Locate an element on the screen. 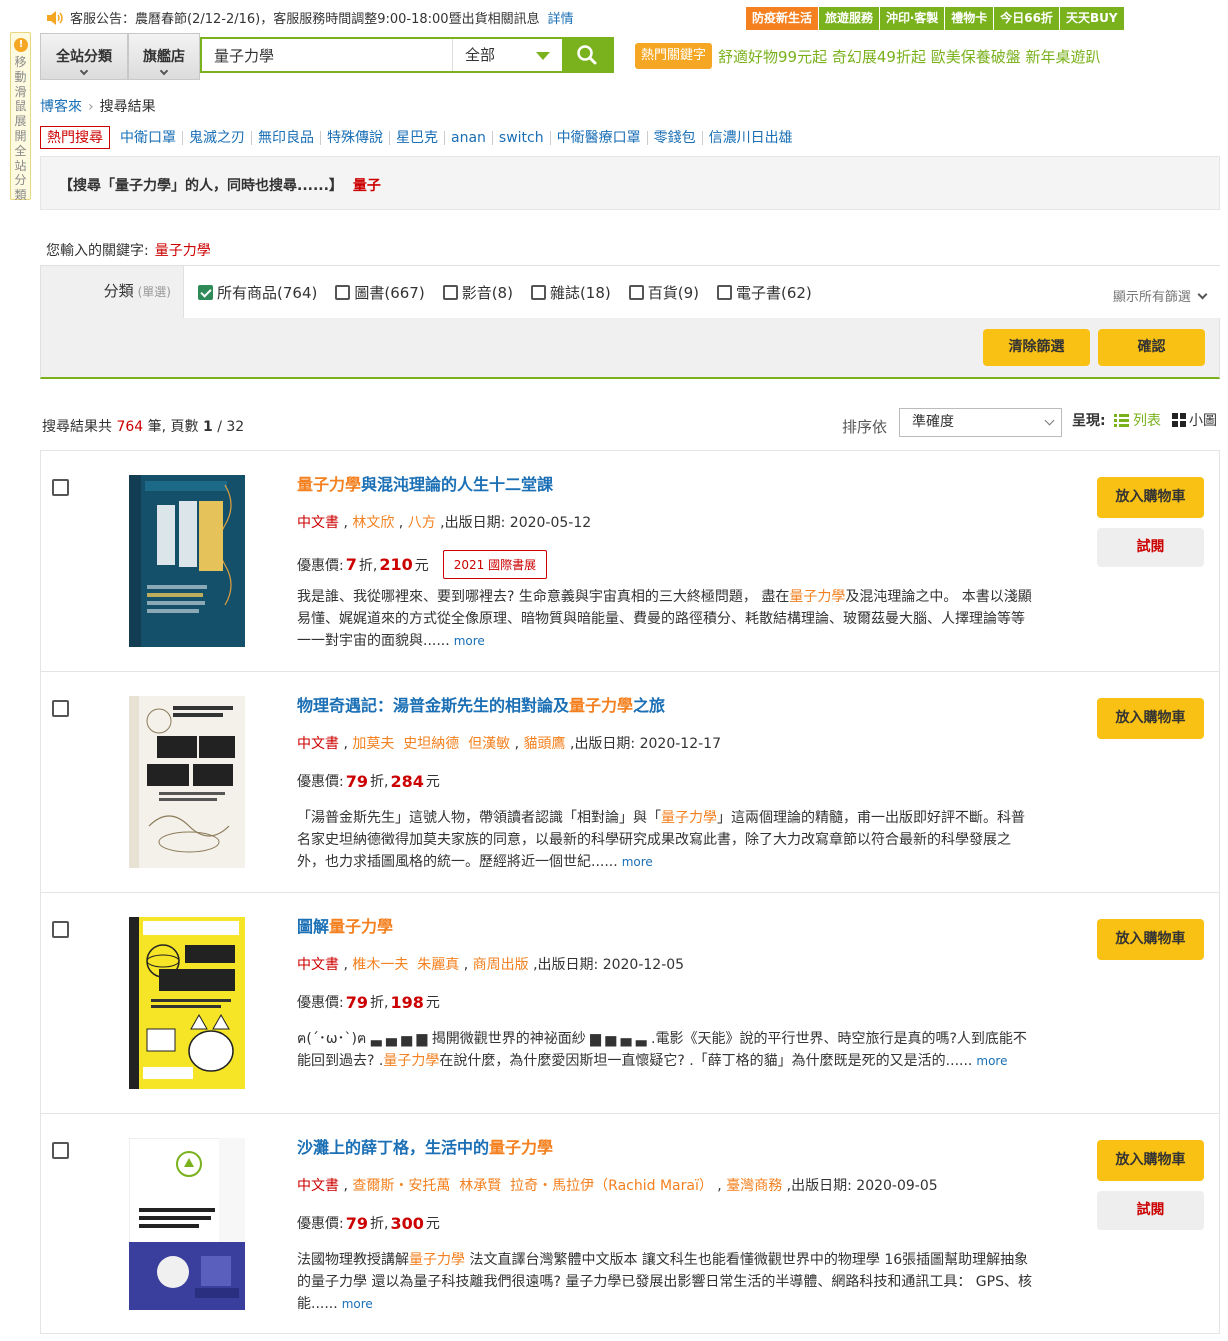  price-value: 284 is located at coordinates (407, 781).